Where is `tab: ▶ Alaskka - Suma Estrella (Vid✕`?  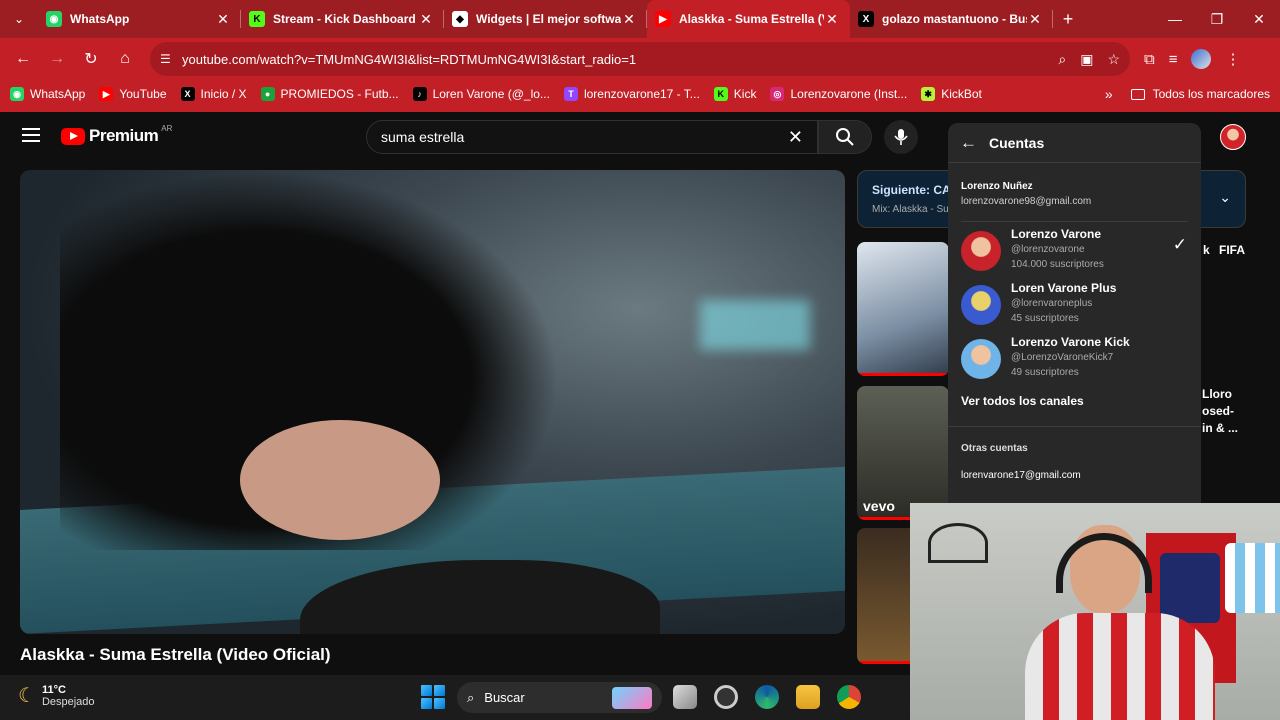 tab: ▶ Alaskka - Suma Estrella (Vid✕ is located at coordinates (748, 19).